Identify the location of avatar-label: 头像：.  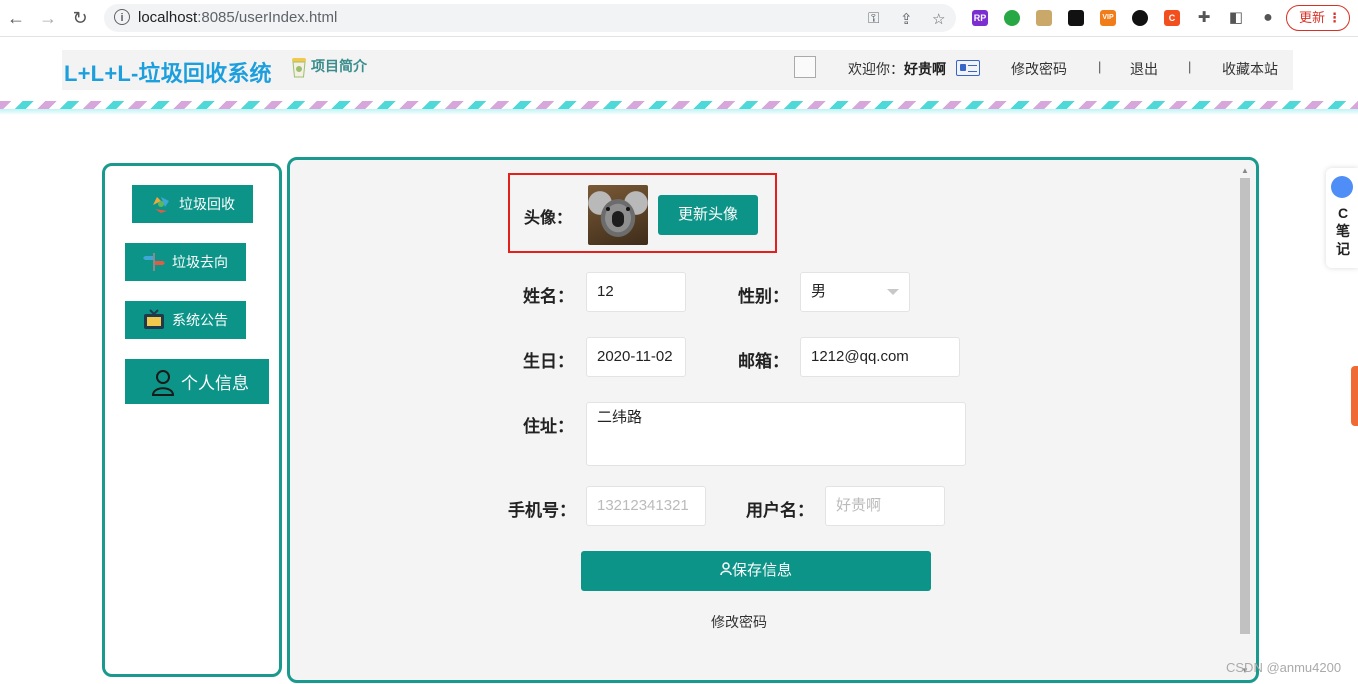
(548, 218).